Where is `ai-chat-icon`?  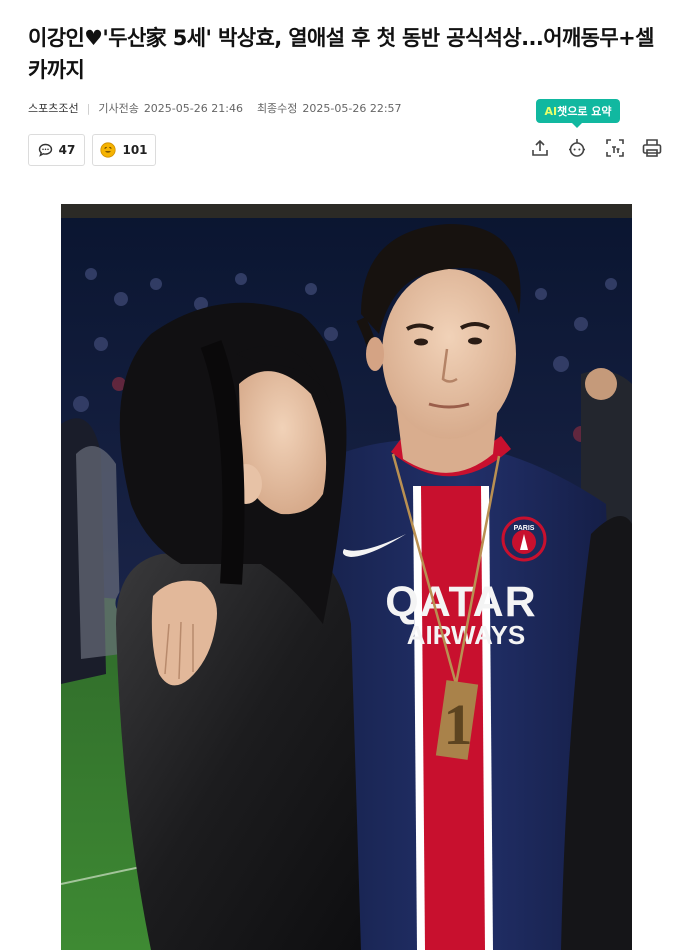 ai-chat-icon is located at coordinates (577, 147).